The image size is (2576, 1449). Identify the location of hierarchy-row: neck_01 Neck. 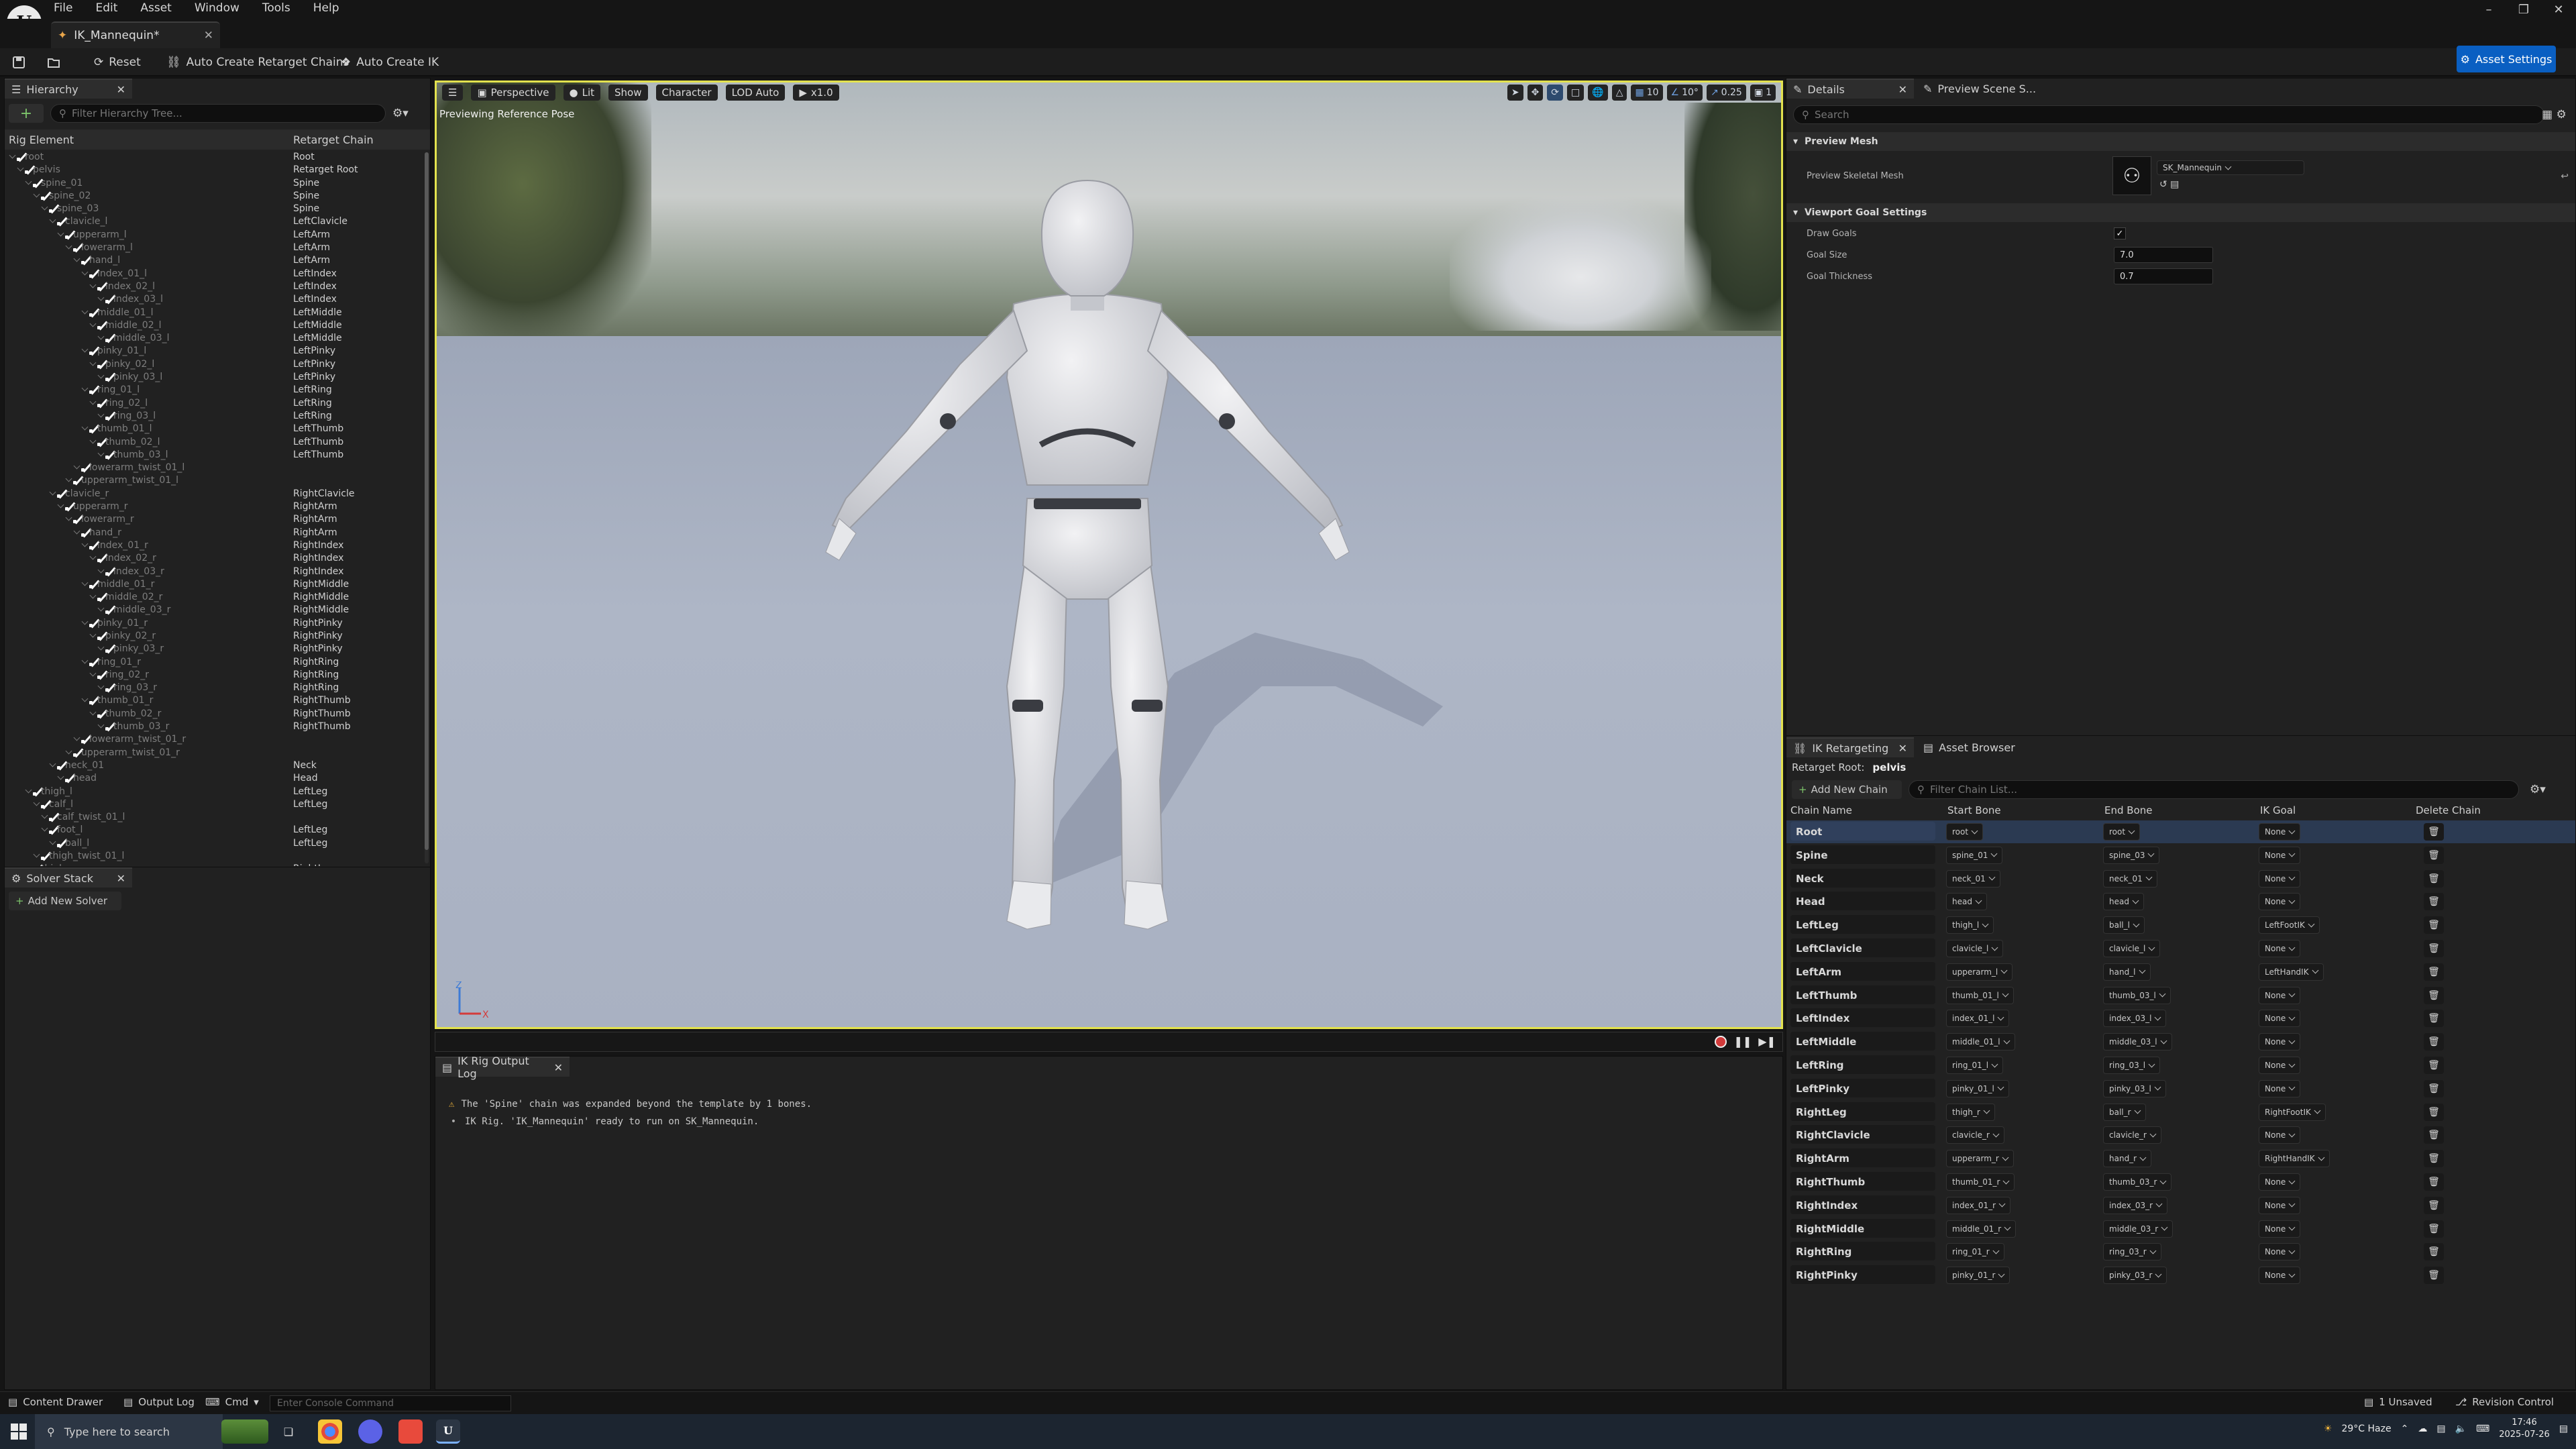
(213, 765).